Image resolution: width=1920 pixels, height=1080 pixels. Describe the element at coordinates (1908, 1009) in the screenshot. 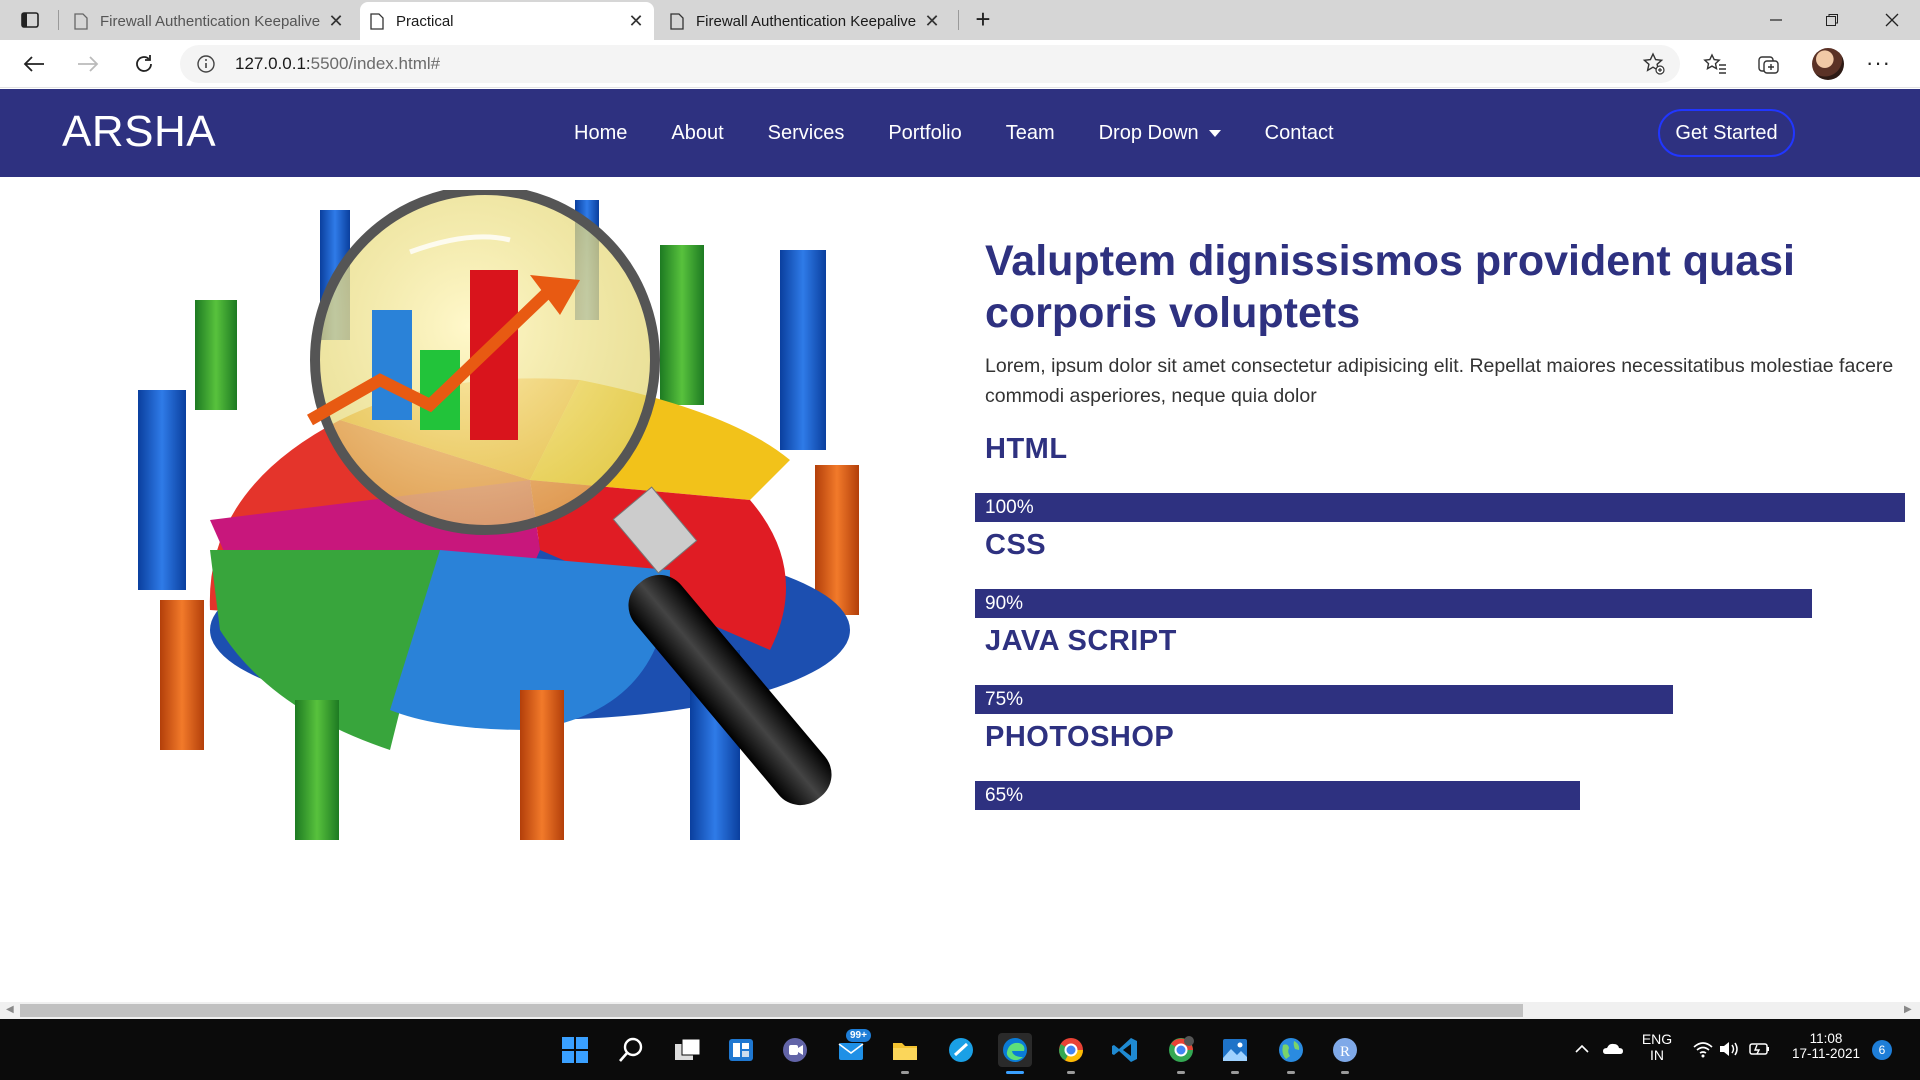

I see `scroll-right-icon: ▶` at that location.